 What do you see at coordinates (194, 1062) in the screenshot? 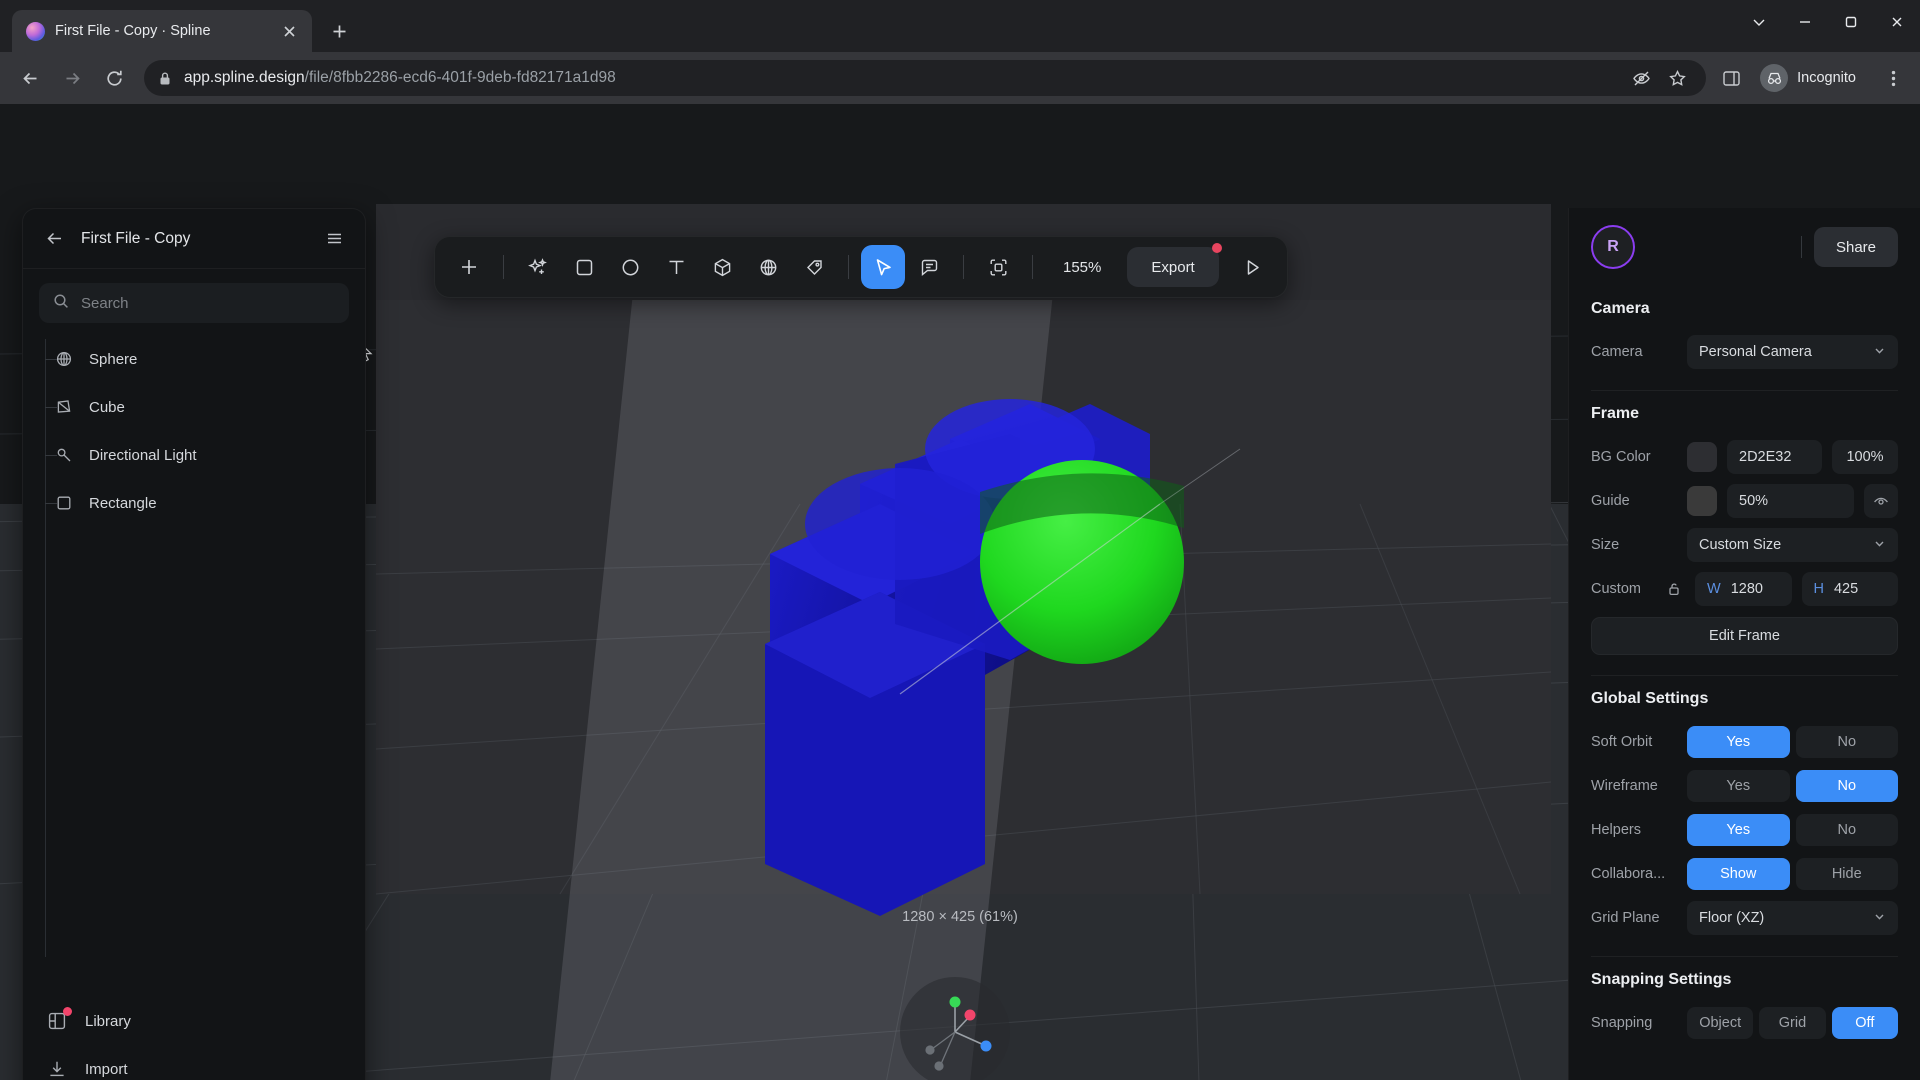
I see `sidebar-item-import: Import` at bounding box center [194, 1062].